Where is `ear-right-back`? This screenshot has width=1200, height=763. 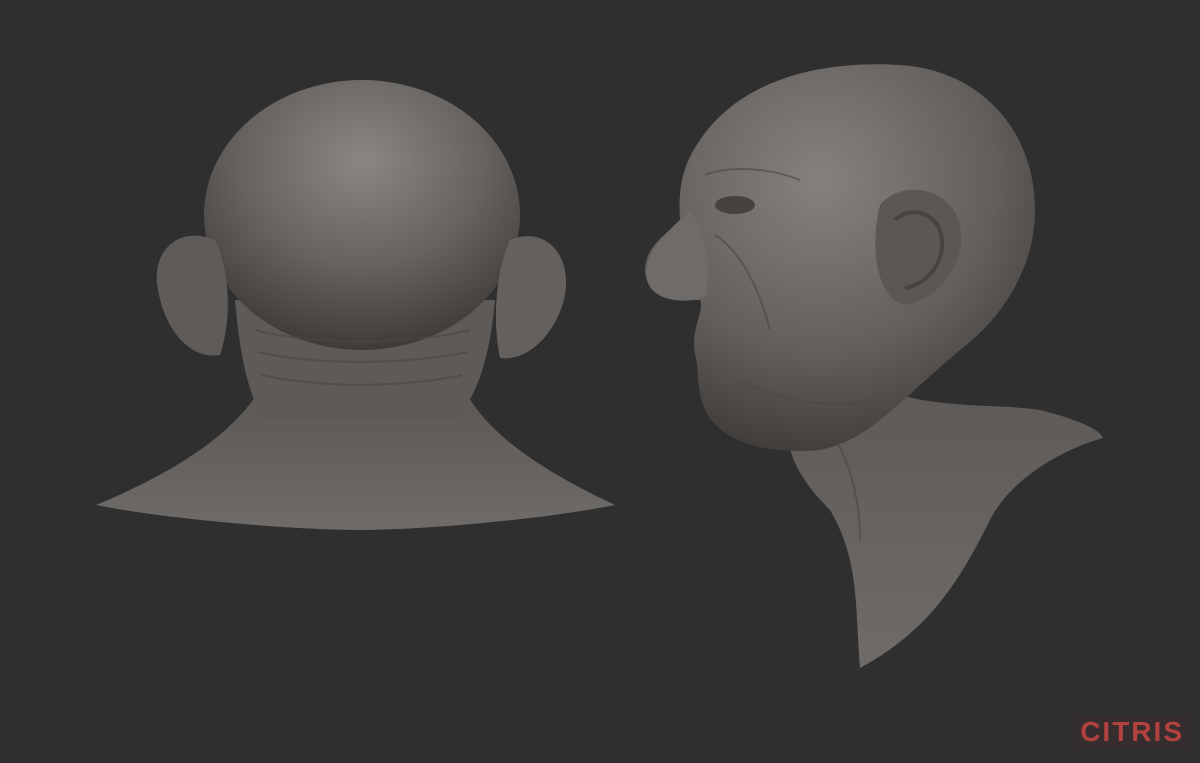
ear-right-back is located at coordinates (531, 297).